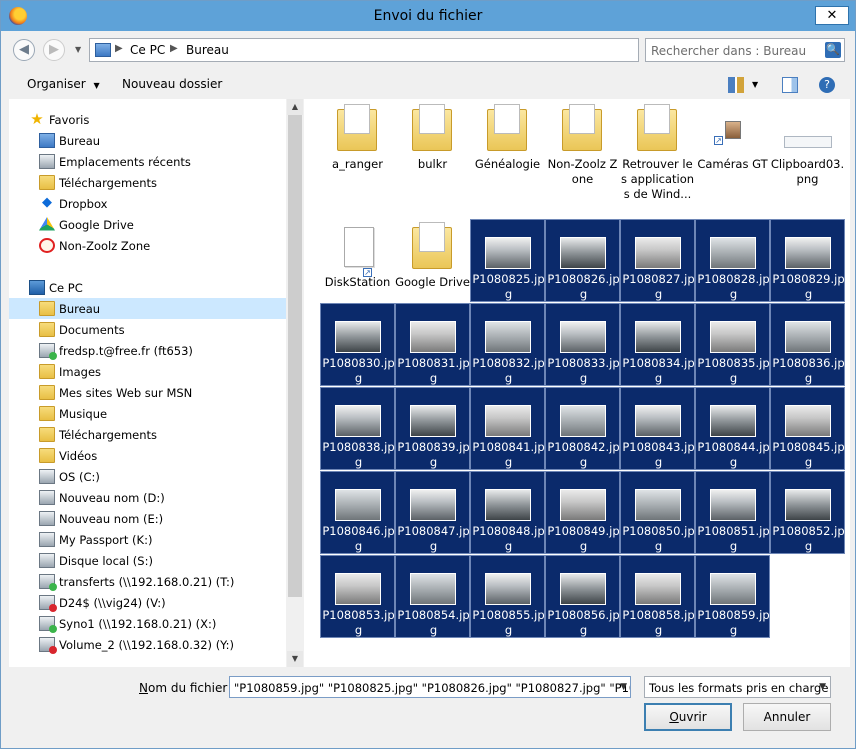 The height and width of the screenshot is (749, 856). What do you see at coordinates (787, 717) in the screenshot?
I see `cancel-button: Annuler` at bounding box center [787, 717].